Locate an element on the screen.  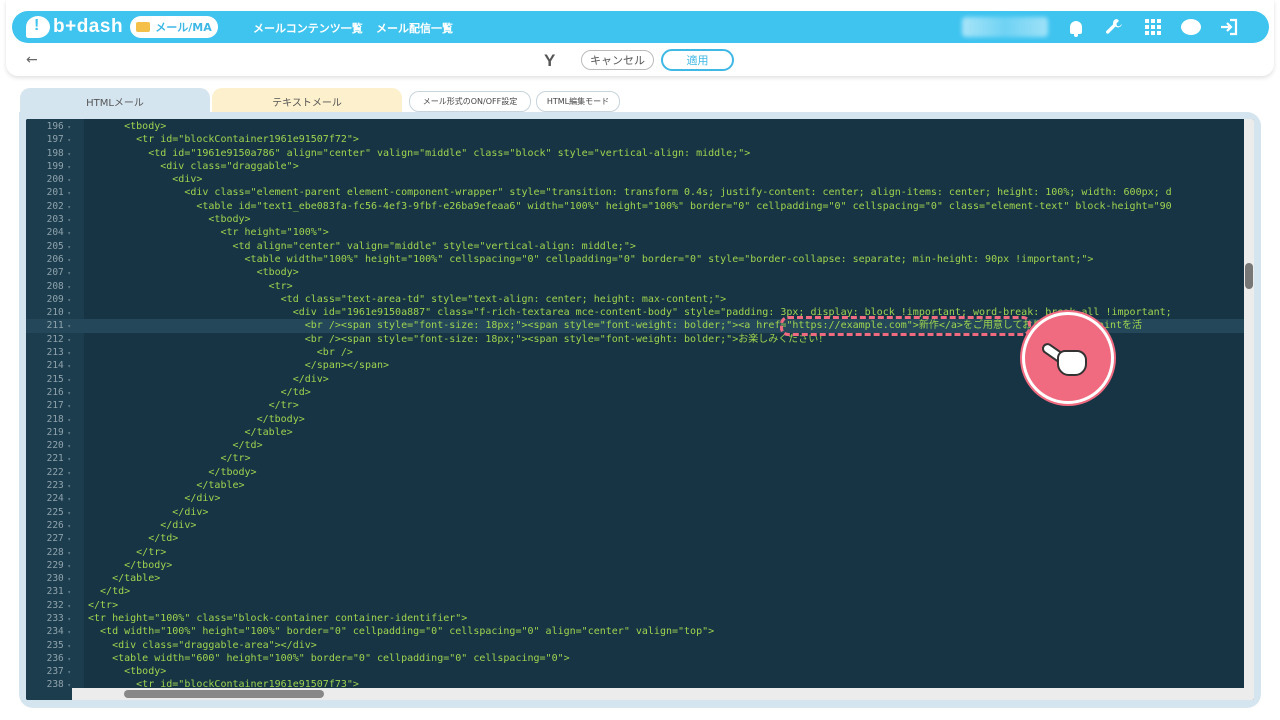
code-line: 226 </div> is located at coordinates (635, 525).